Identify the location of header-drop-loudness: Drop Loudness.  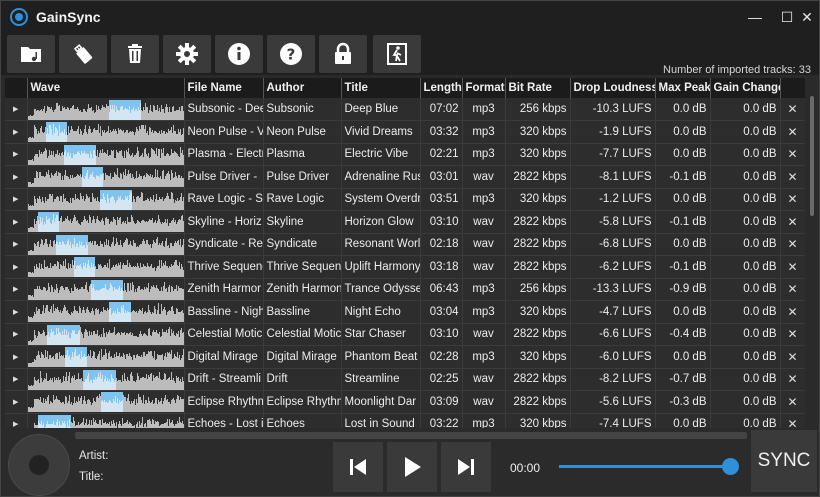
(613, 88).